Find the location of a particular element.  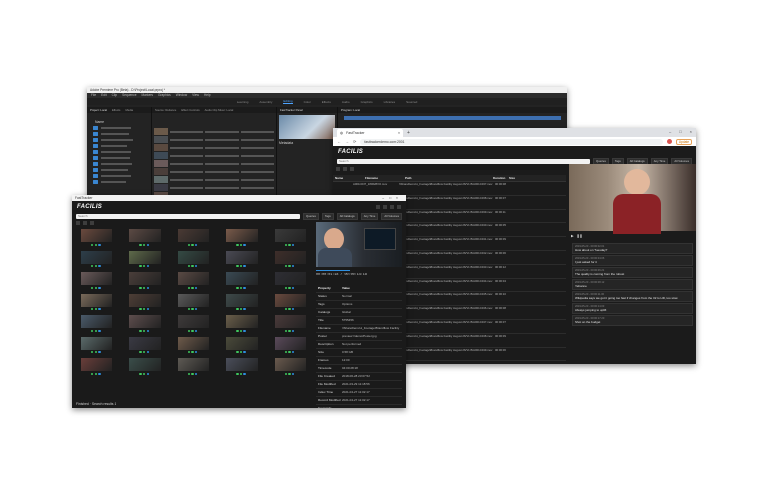

workspace-libraries: Libraries is located at coordinates (390, 102).